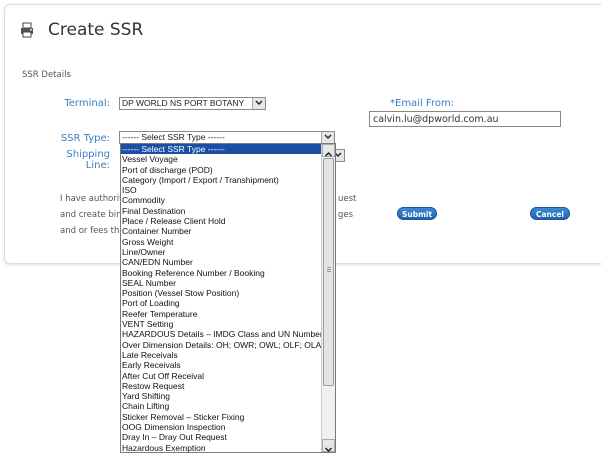  I want to click on ssr-type-option: Final Destination, so click(221, 211).